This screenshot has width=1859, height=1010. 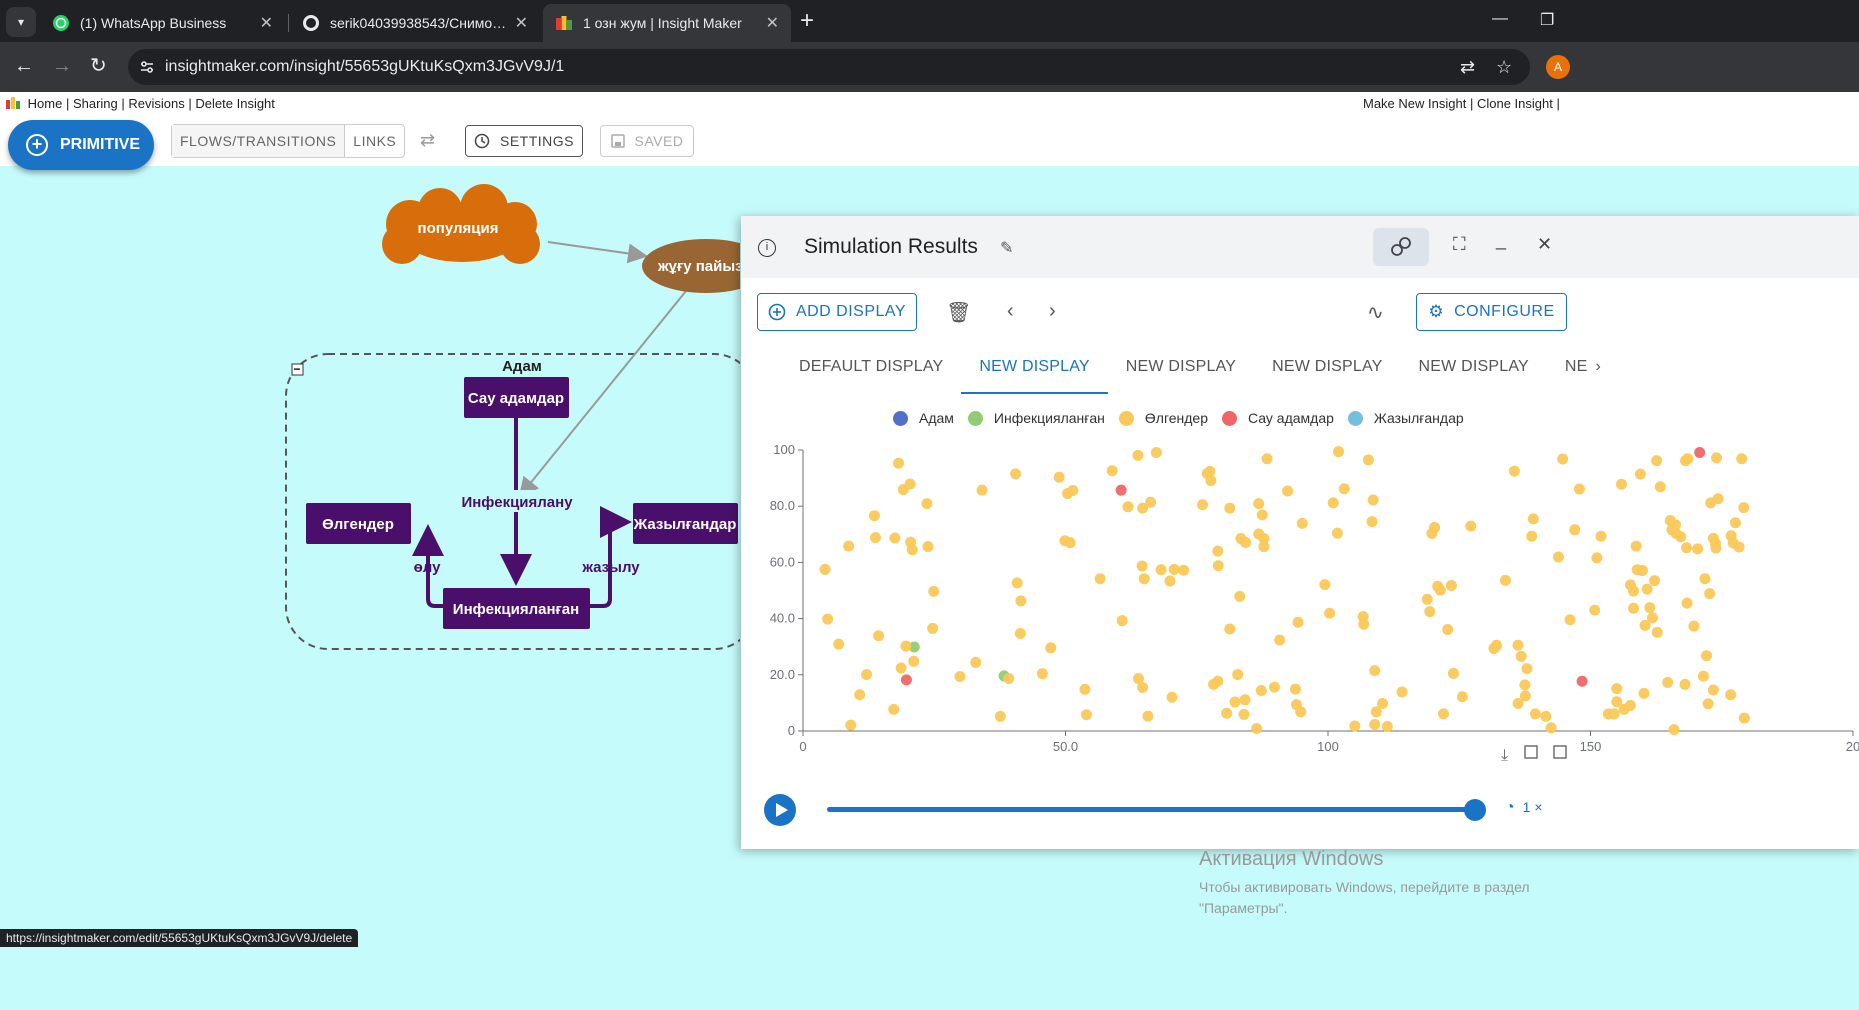 What do you see at coordinates (767, 248) in the screenshot?
I see `info-icon: i` at bounding box center [767, 248].